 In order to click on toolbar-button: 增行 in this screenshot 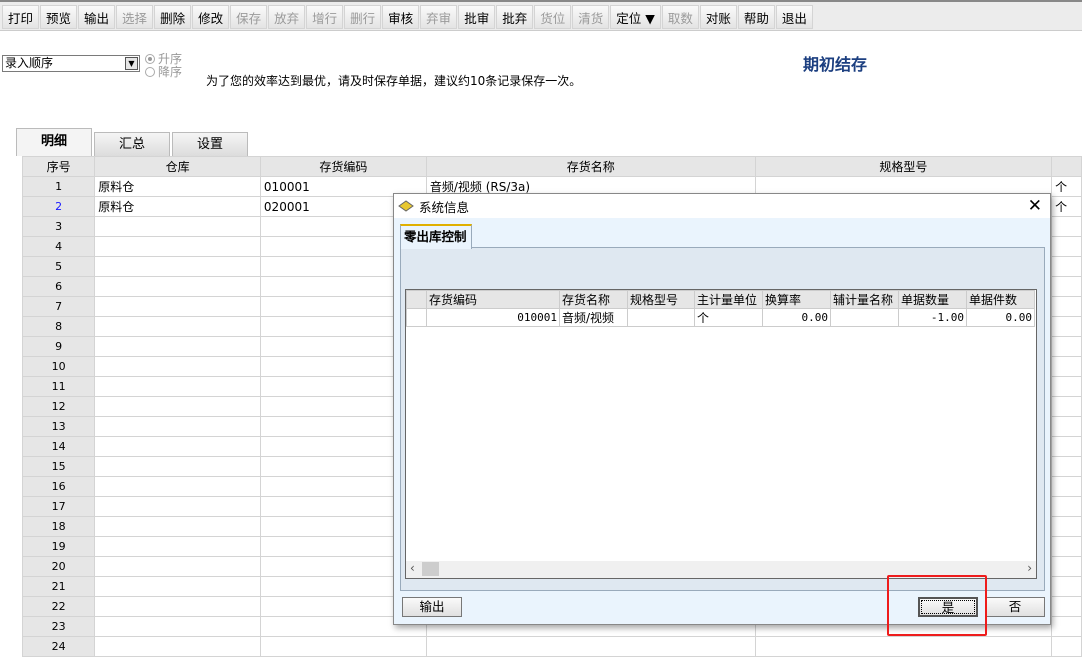, I will do `click(325, 17)`.